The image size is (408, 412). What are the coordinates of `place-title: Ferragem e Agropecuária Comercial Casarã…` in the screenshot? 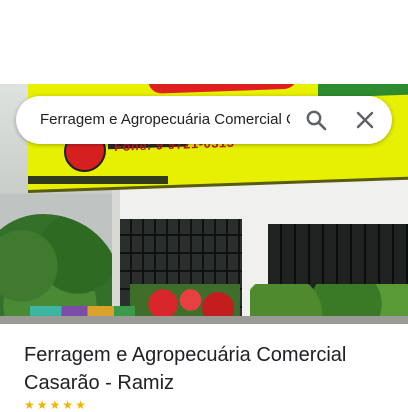 It's located at (185, 369).